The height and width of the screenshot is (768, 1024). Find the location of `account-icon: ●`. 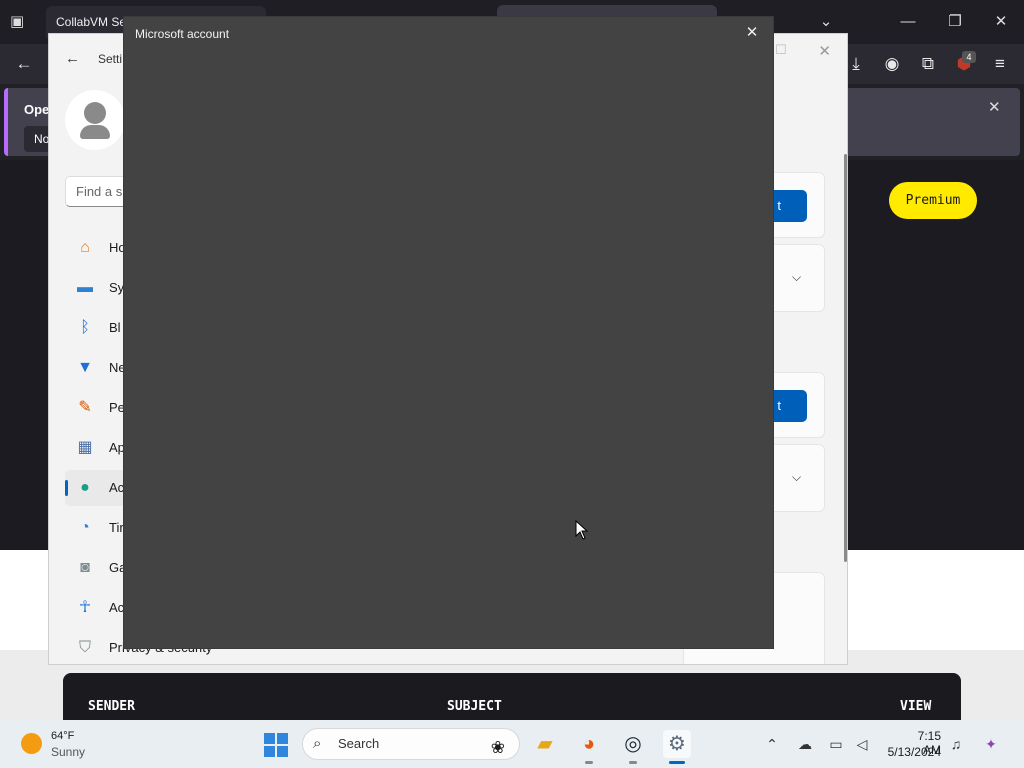

account-icon: ● is located at coordinates (85, 487).